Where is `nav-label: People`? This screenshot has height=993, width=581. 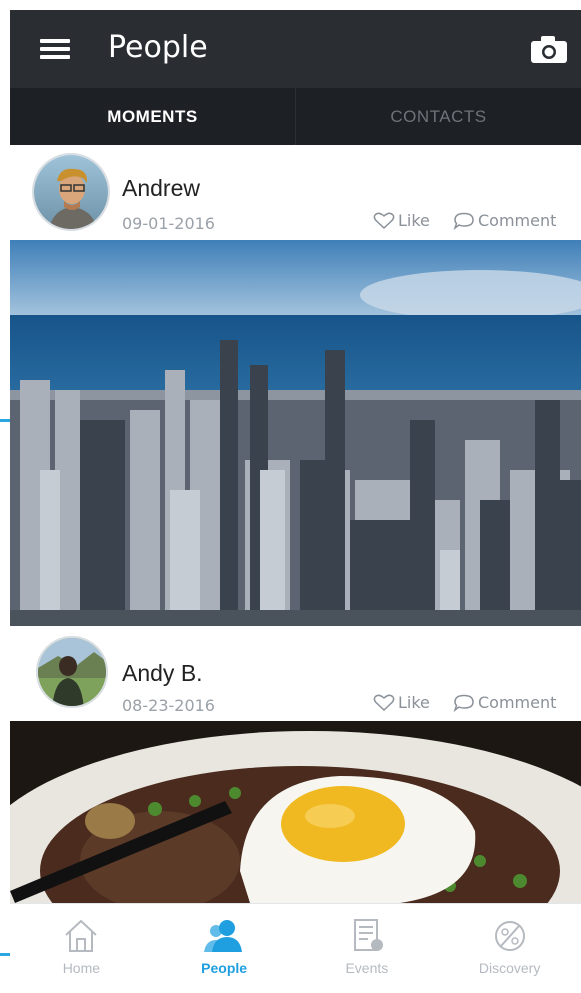
nav-label: People is located at coordinates (224, 968).